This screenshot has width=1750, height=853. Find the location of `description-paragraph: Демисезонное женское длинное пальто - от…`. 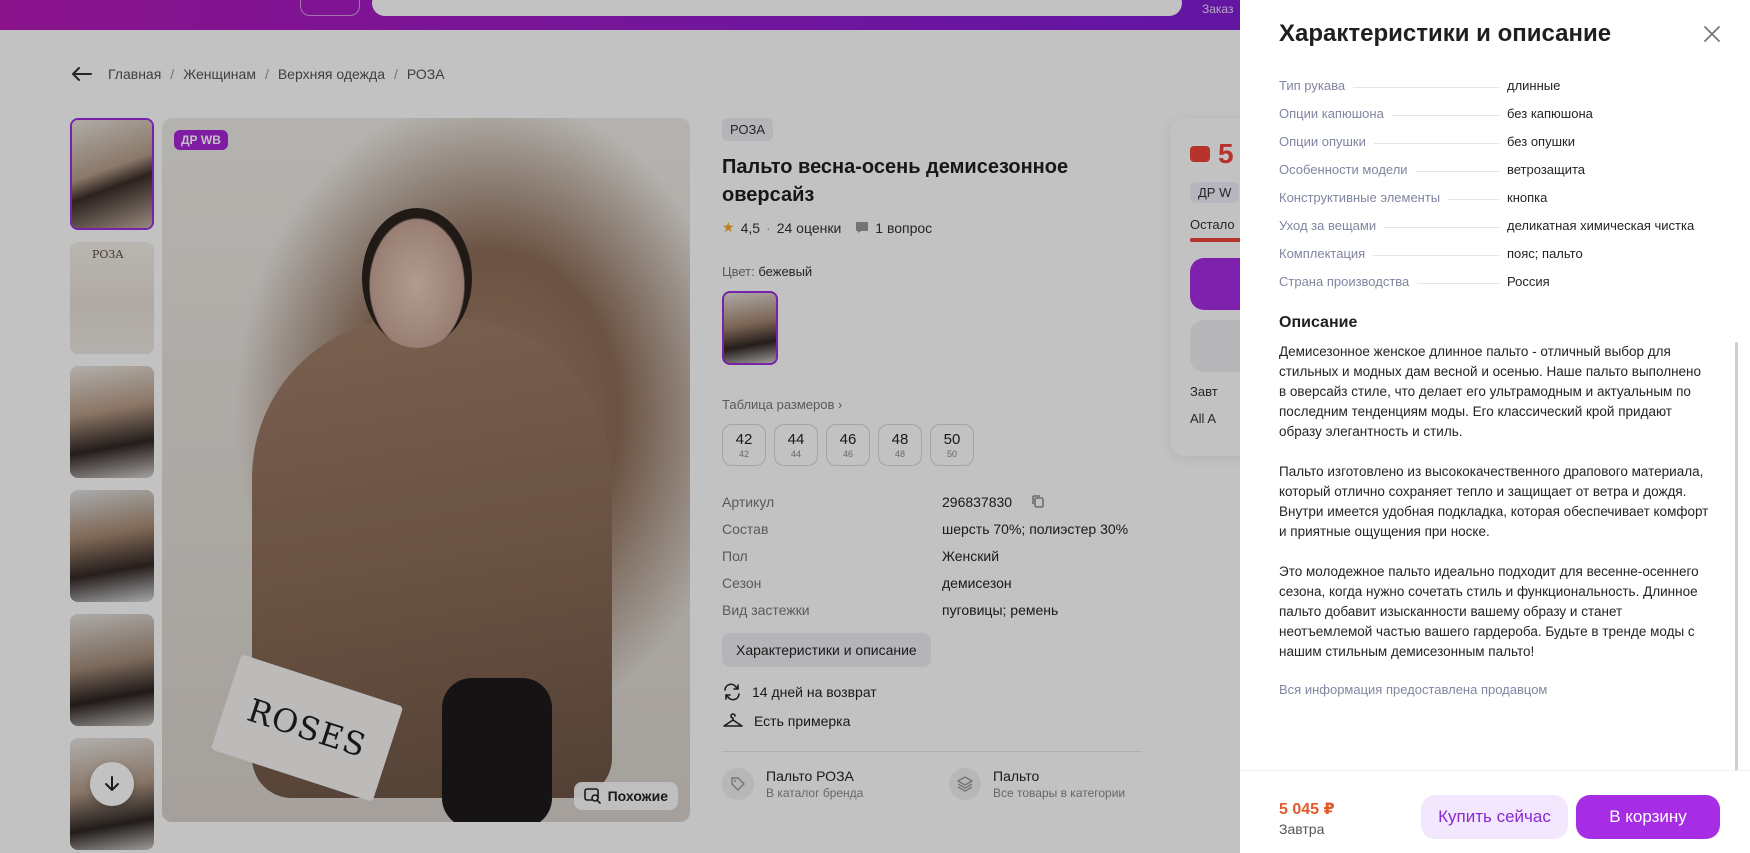

description-paragraph: Демисезонное женское длинное пальто - от… is located at coordinates (1490, 391).